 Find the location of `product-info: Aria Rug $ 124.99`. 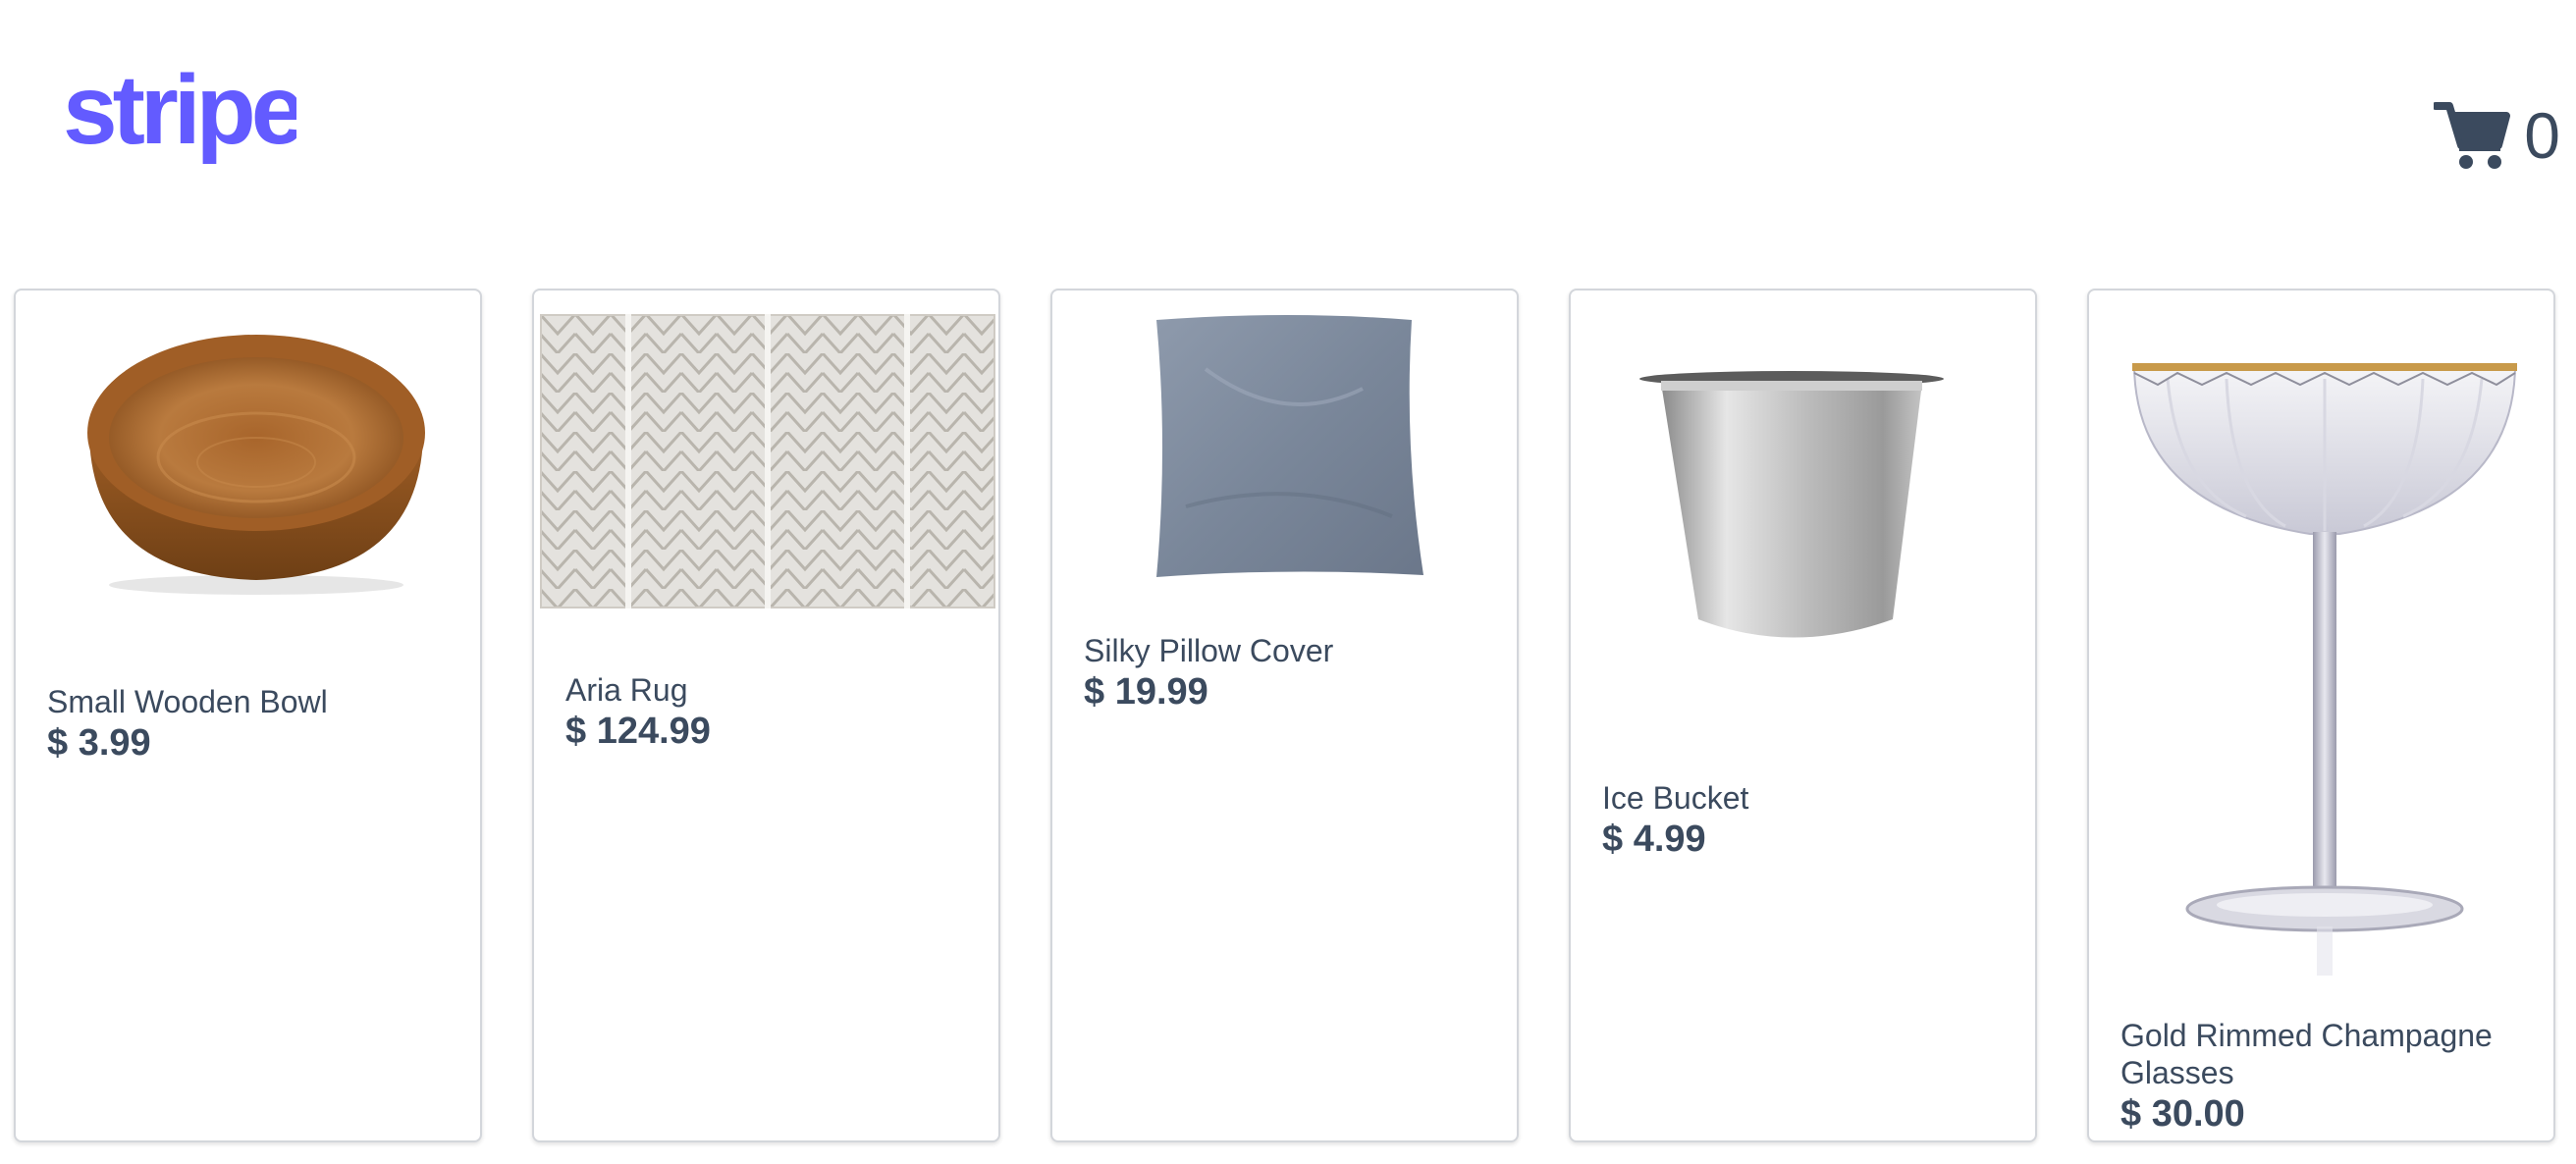

product-info: Aria Rug $ 124.99 is located at coordinates (768, 712).